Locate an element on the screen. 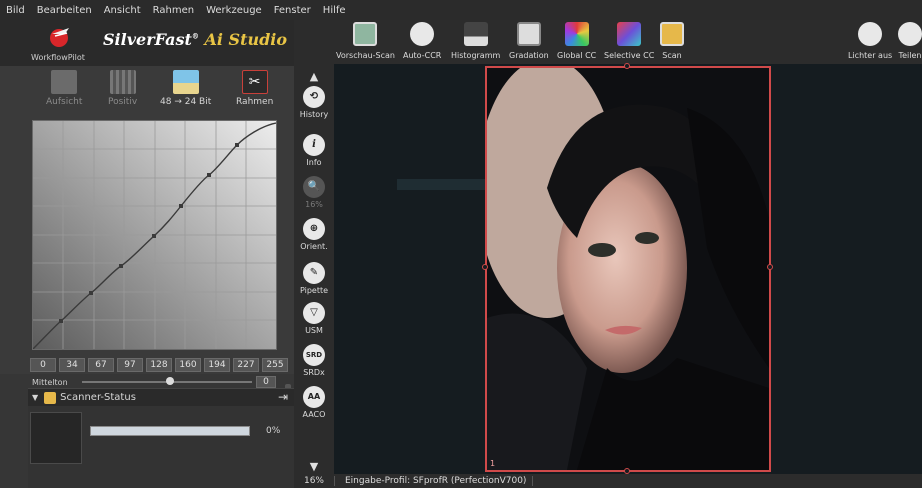 Image resolution: width=922 pixels, height=488 pixels. vtool-zoom: 🔍 16% is located at coordinates (314, 192).